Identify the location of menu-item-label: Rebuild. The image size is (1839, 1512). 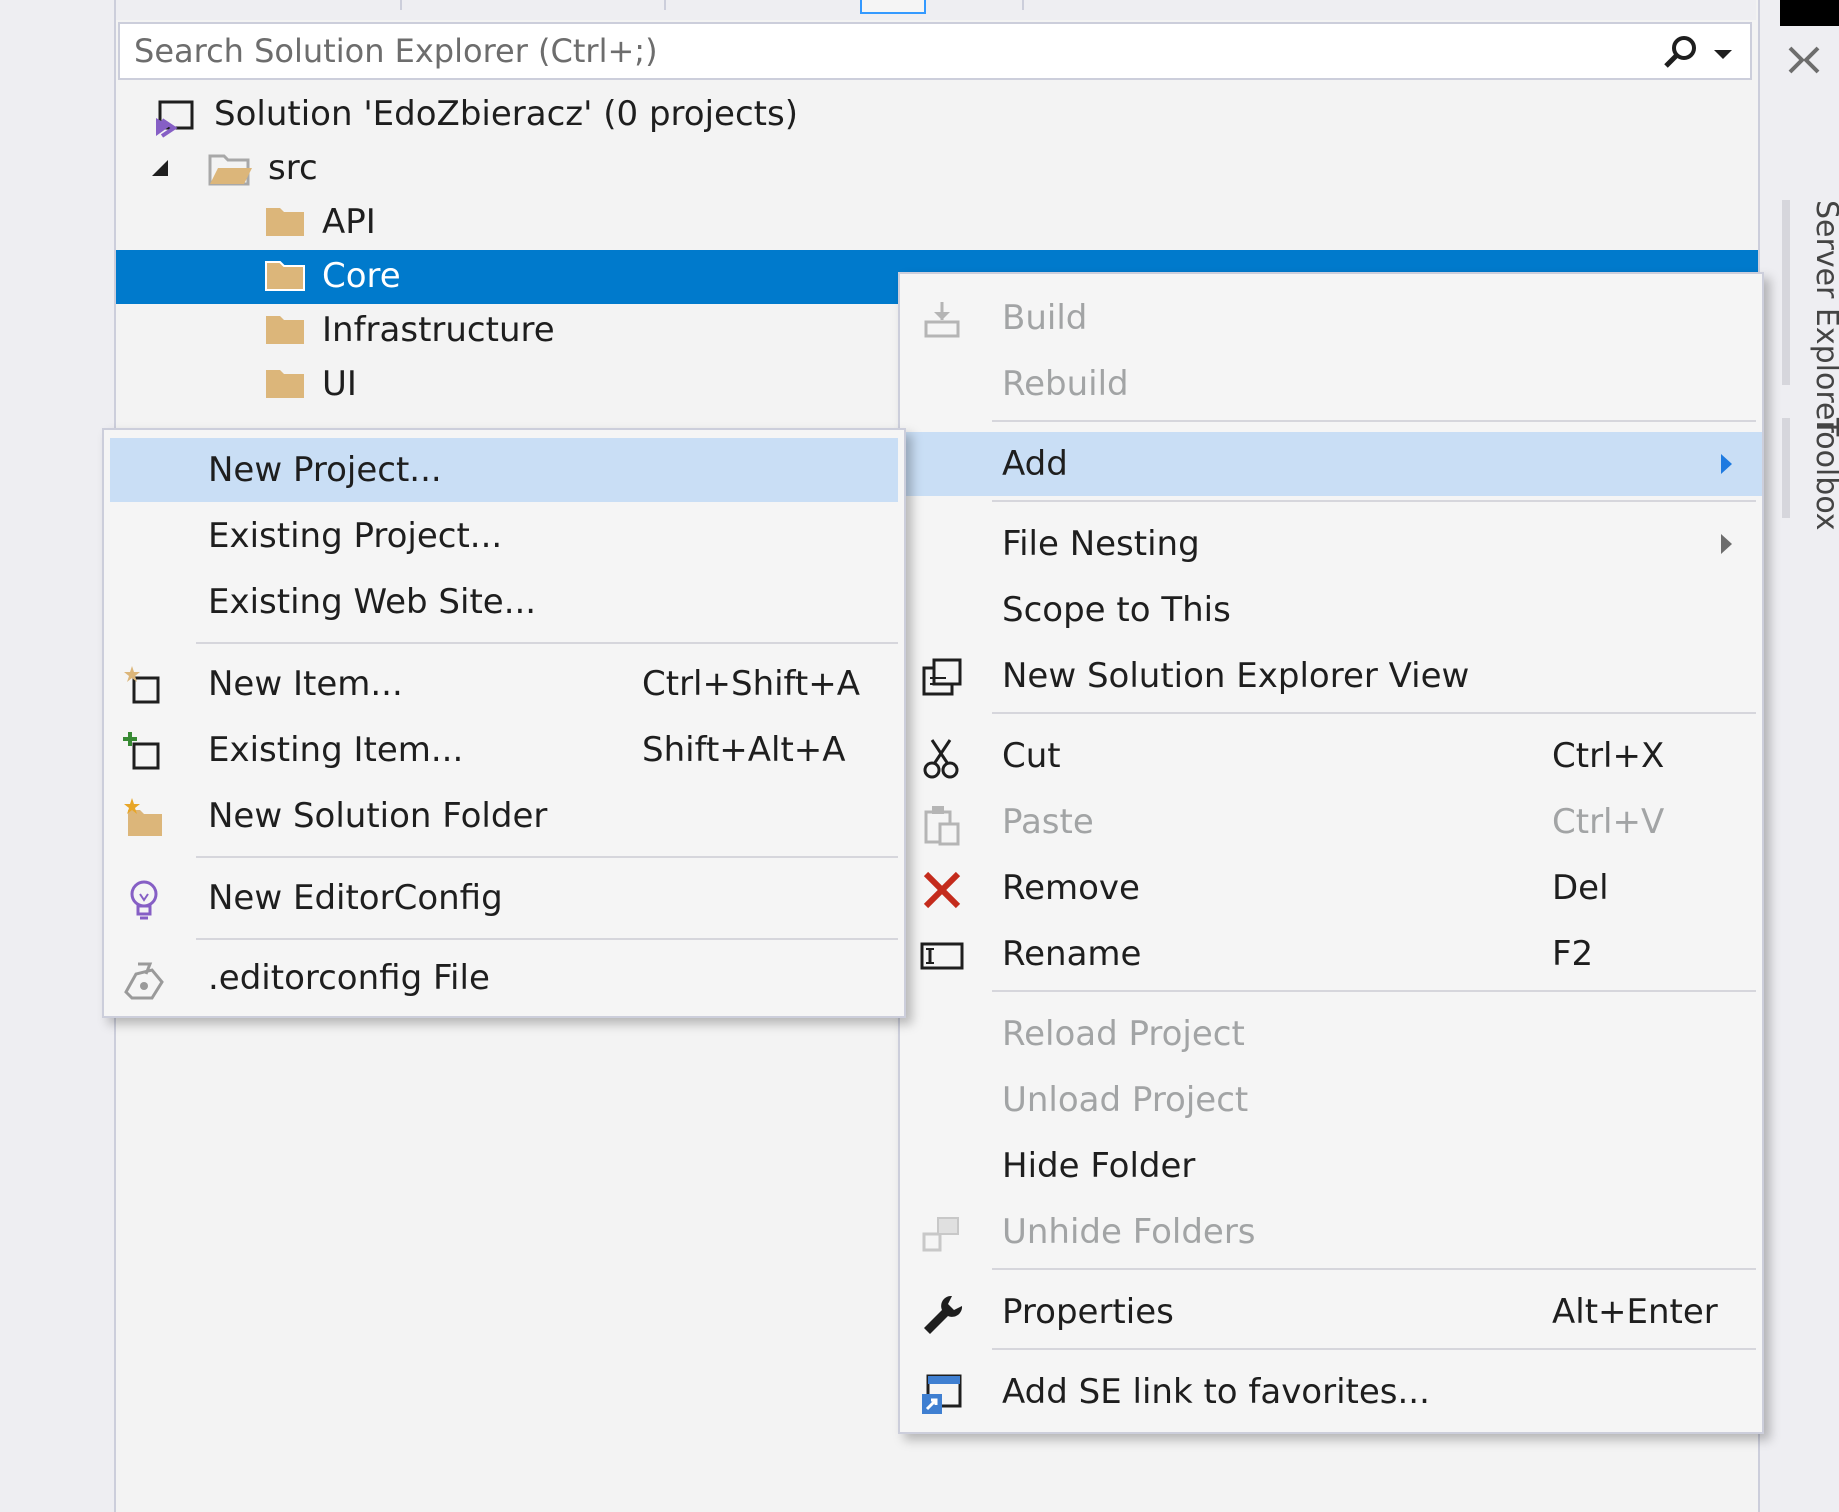
(1065, 384).